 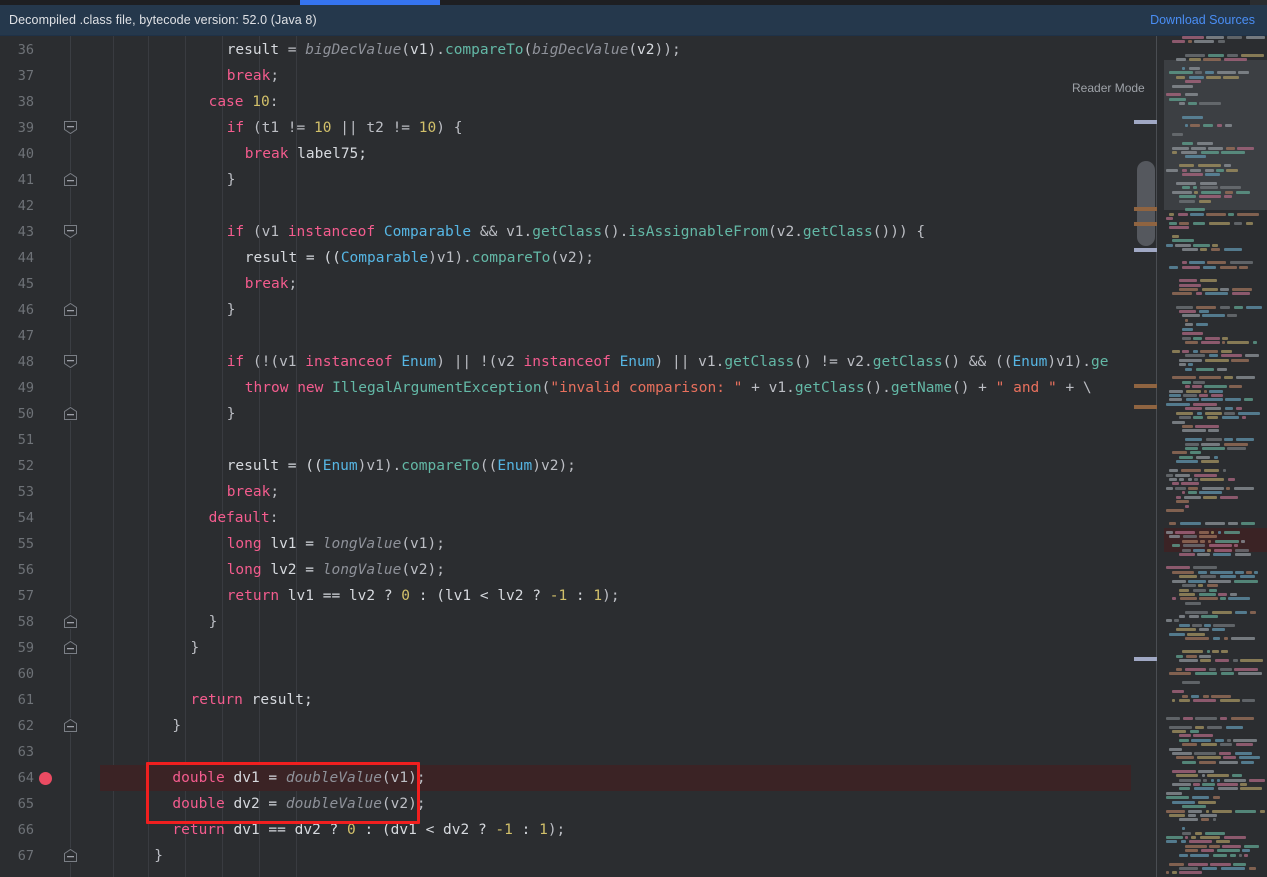 I want to click on reader-mode-label: Reader Mode, so click(x=1108, y=88).